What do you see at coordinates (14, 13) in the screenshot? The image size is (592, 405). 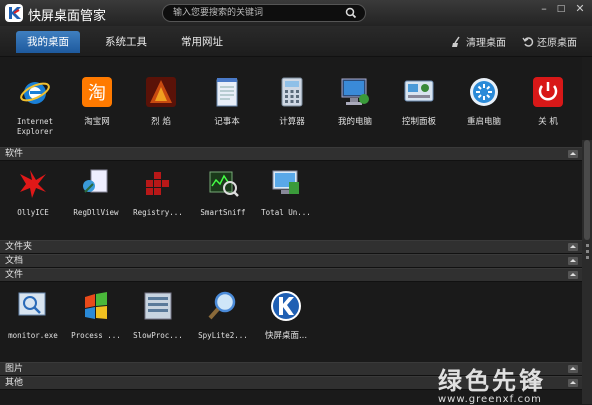 I see `app-logo-icon` at bounding box center [14, 13].